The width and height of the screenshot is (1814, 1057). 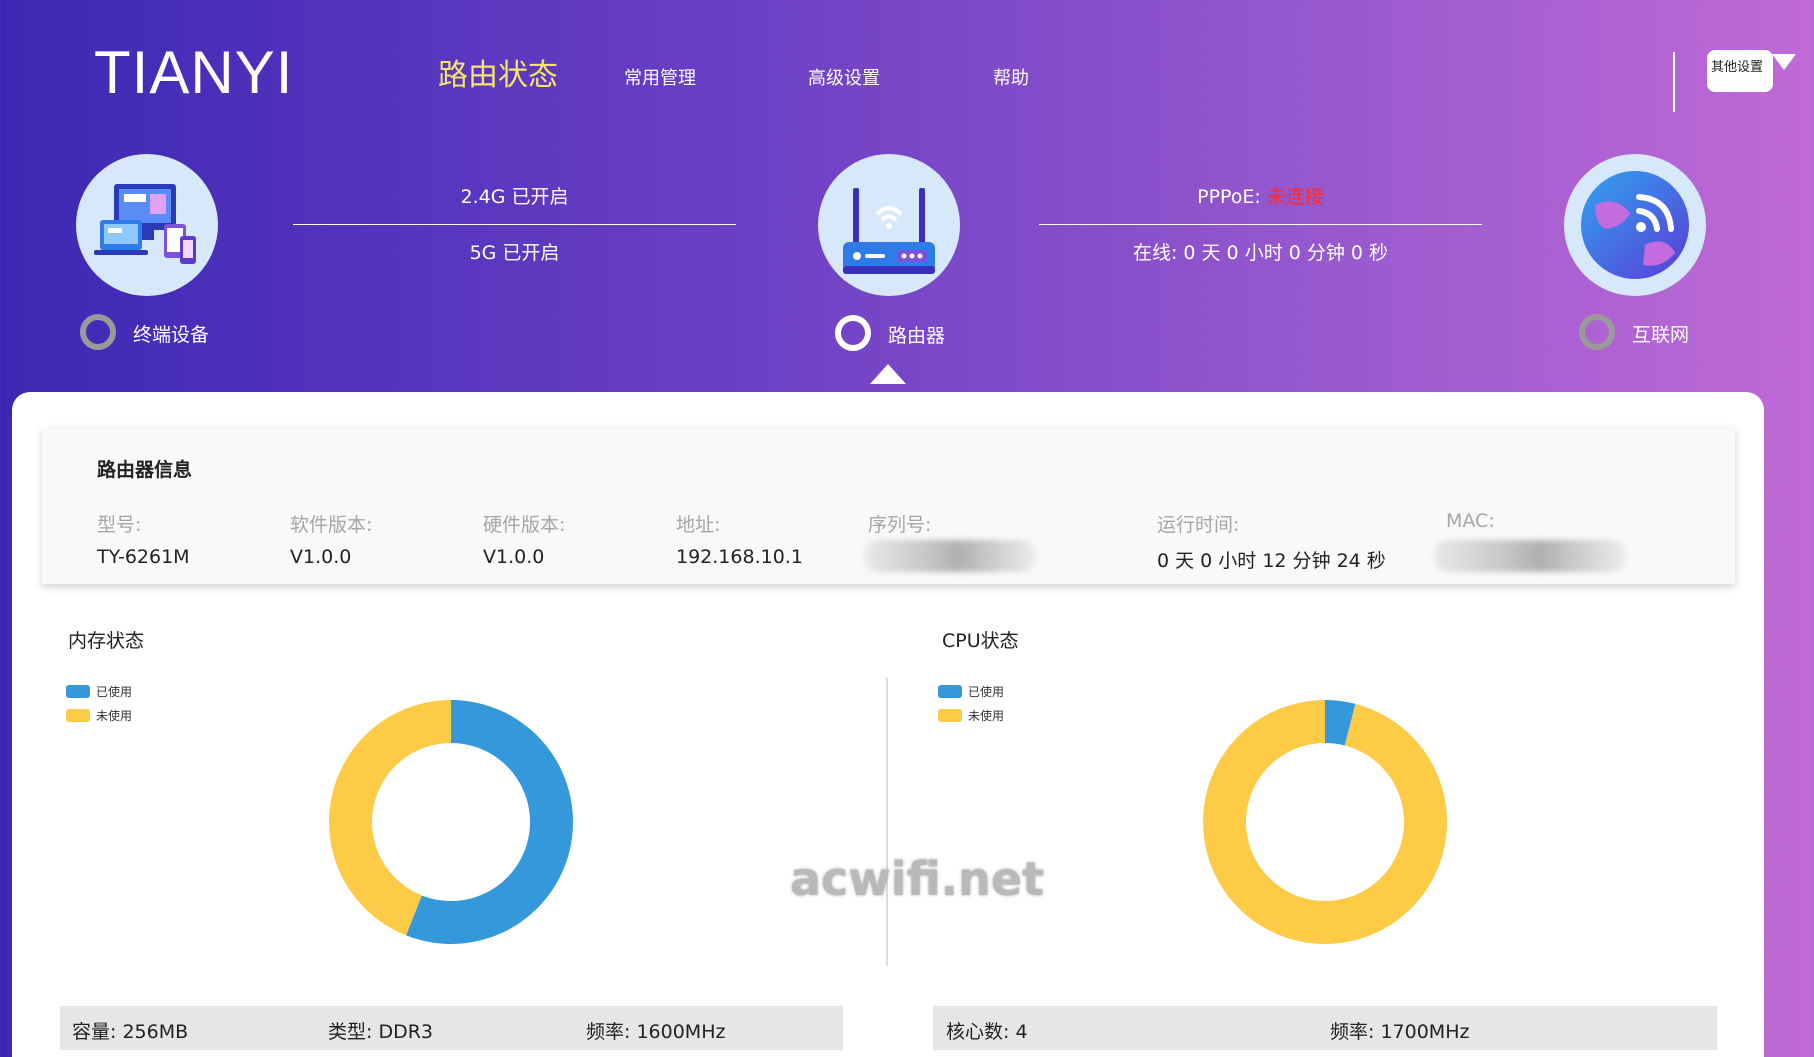 I want to click on terminal-devices-node, so click(x=147, y=225).